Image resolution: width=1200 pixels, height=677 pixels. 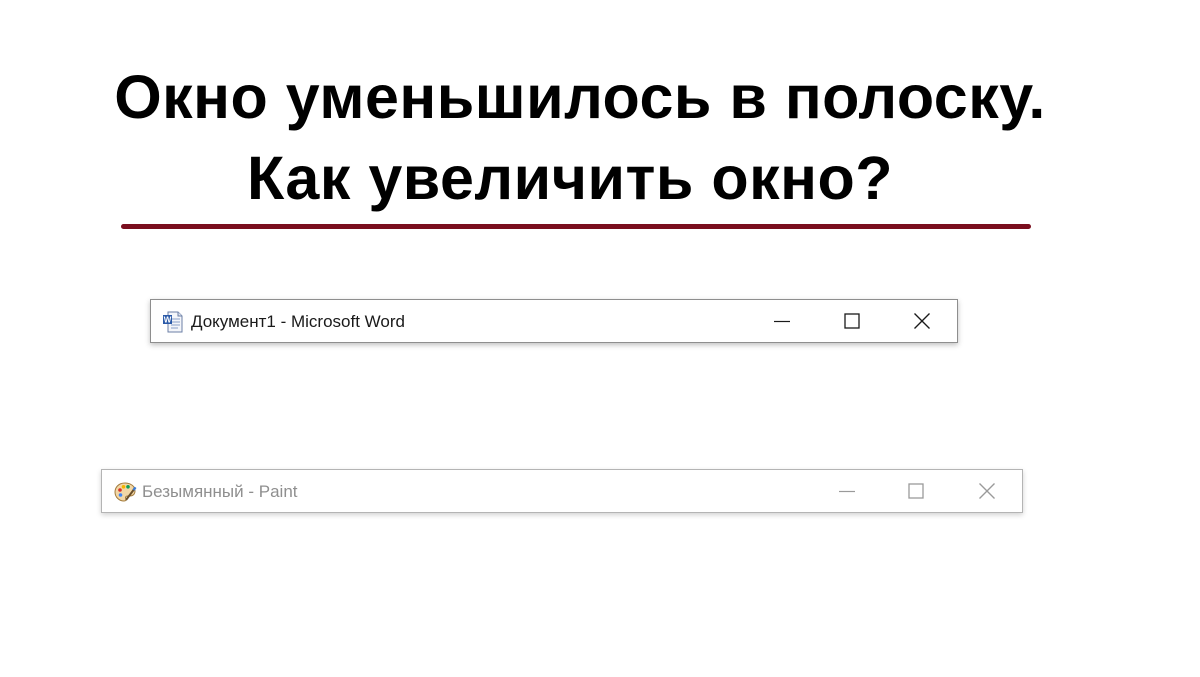 I want to click on word-document-icon: W, so click(x=174, y=322).